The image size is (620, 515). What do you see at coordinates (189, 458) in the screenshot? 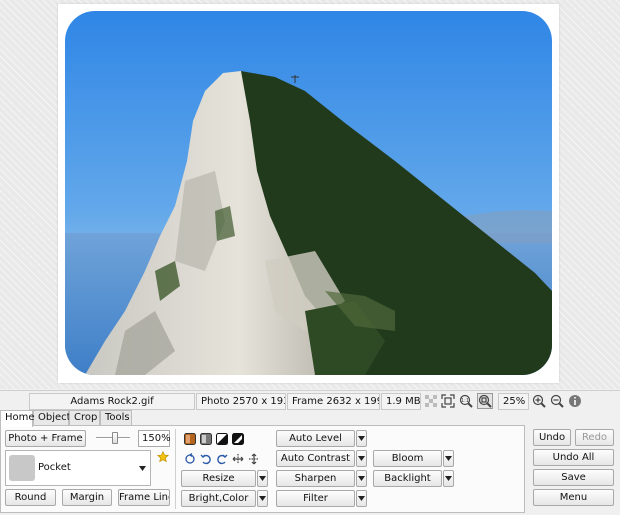
I see `rotate-free-icon` at bounding box center [189, 458].